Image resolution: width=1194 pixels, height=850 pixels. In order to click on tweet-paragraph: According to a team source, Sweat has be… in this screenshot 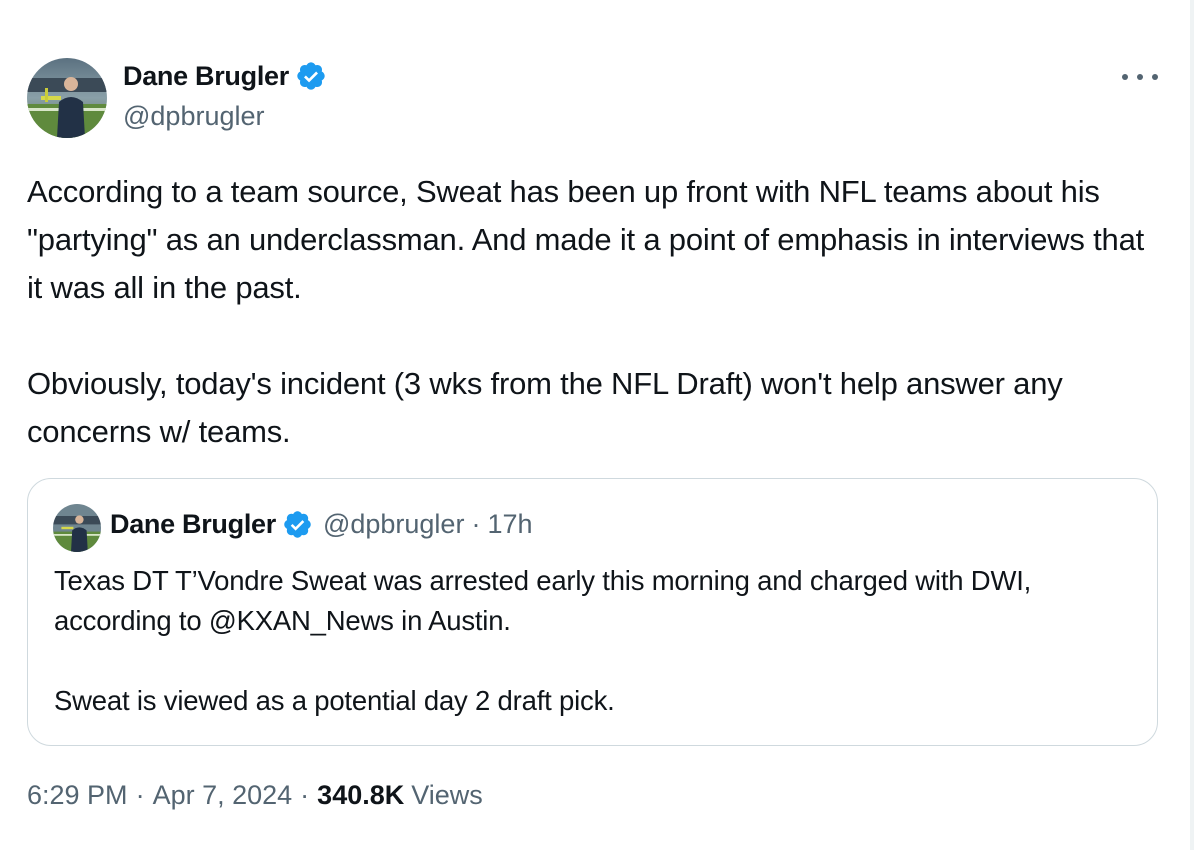, I will do `click(586, 239)`.